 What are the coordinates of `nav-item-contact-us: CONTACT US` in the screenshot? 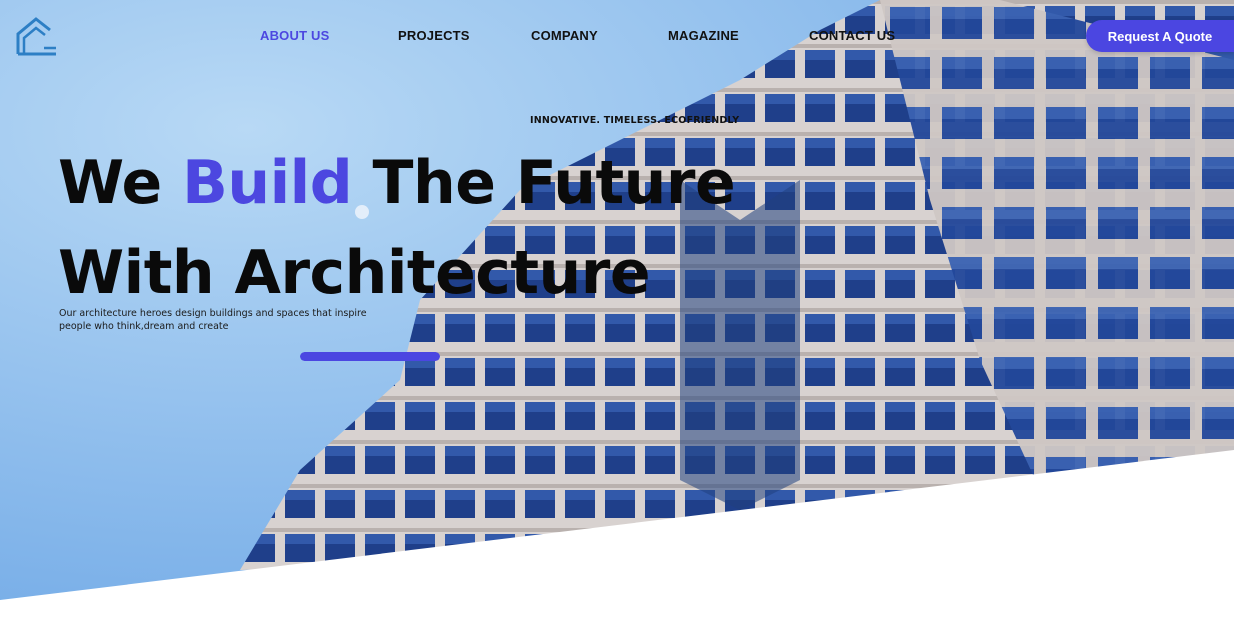 It's located at (852, 35).